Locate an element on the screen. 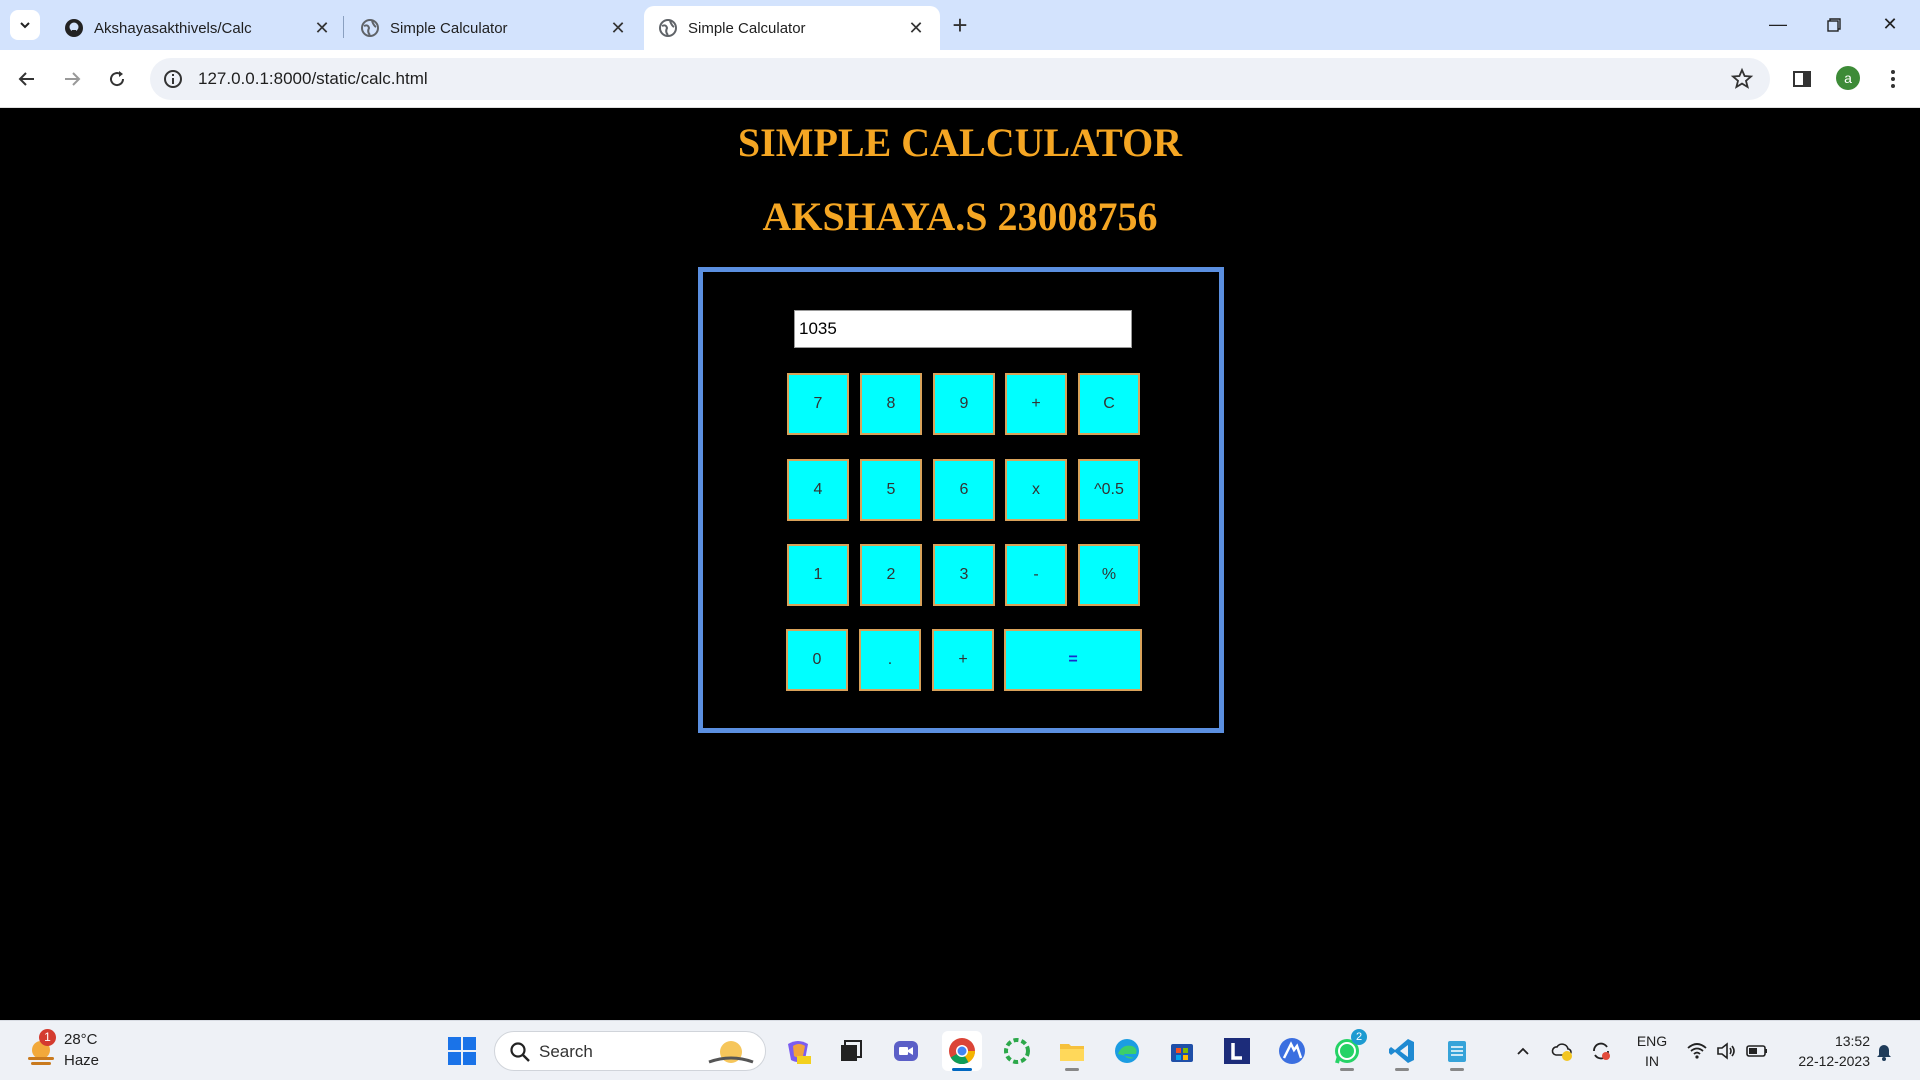  notifications-tray is located at coordinates (1884, 1051).